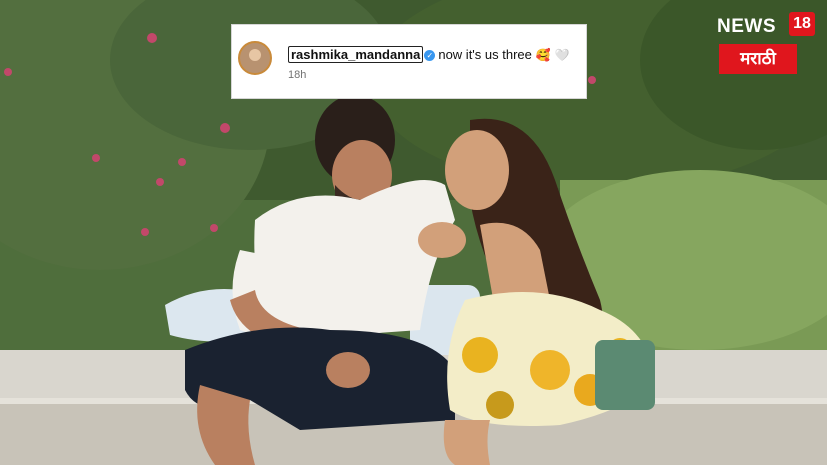 The width and height of the screenshot is (827, 465). I want to click on channel-logo: NEWS 18 मराठी, so click(767, 47).